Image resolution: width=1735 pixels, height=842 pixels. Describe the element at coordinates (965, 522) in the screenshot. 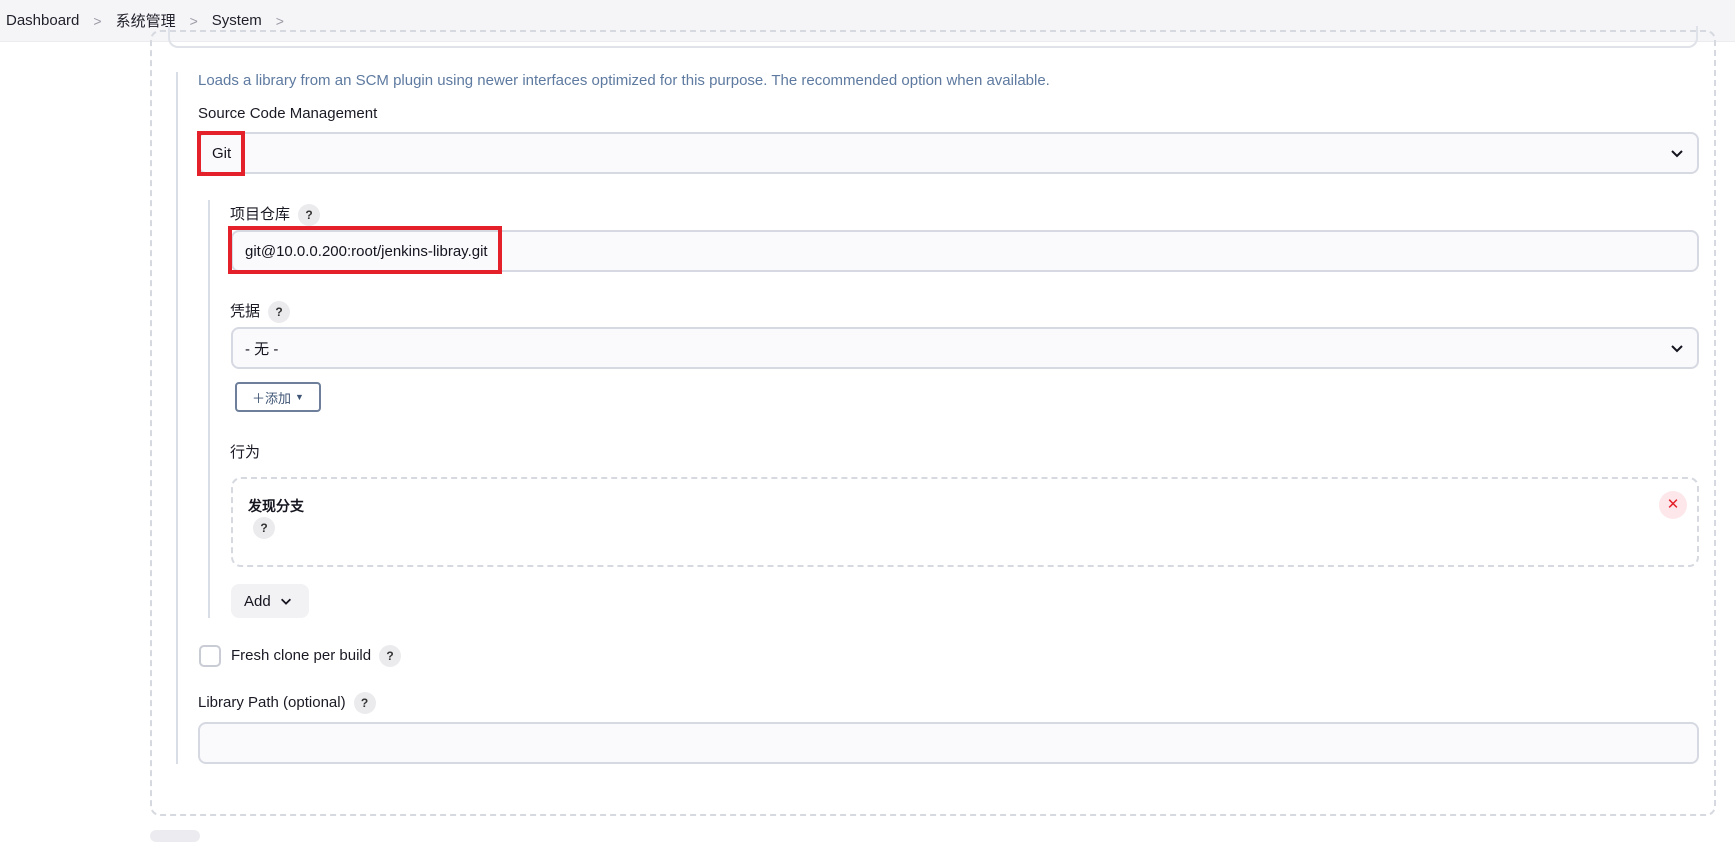

I see `behavior-item: 发现分支 ? ✕` at that location.